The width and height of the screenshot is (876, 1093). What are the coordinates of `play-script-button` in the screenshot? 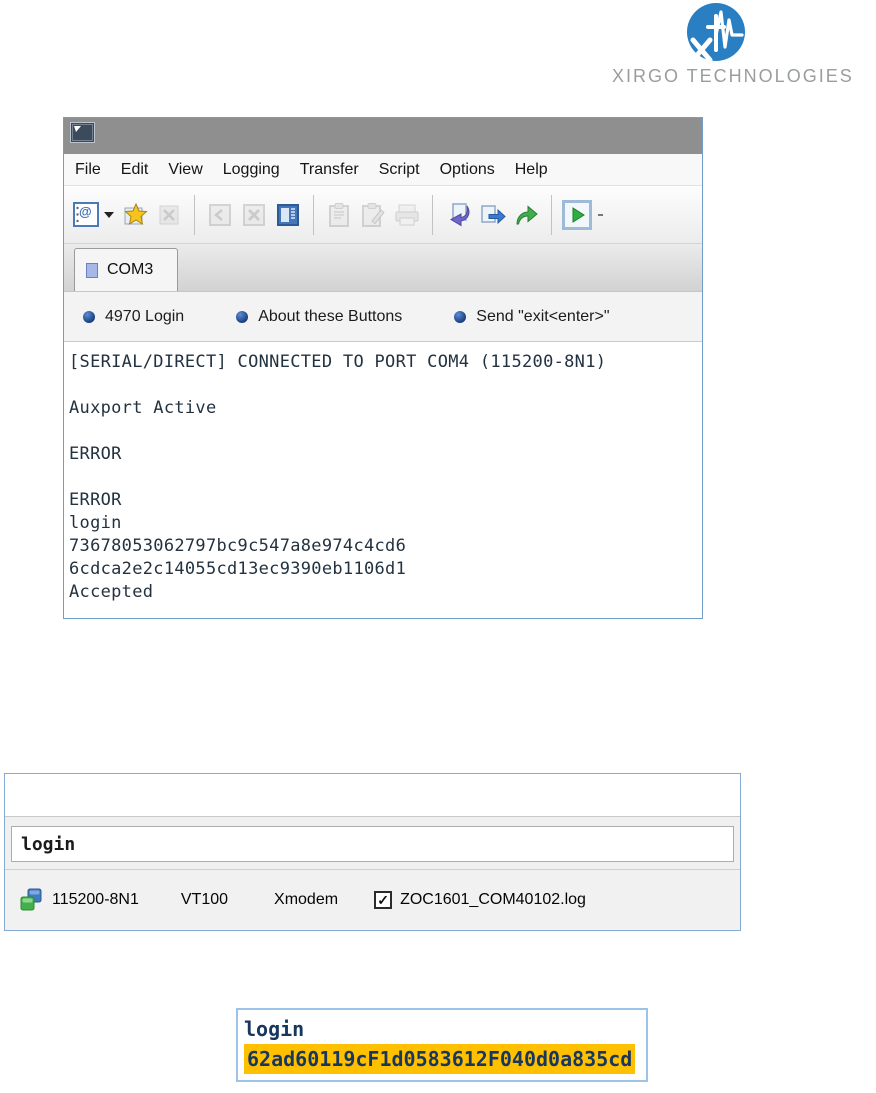 It's located at (577, 214).